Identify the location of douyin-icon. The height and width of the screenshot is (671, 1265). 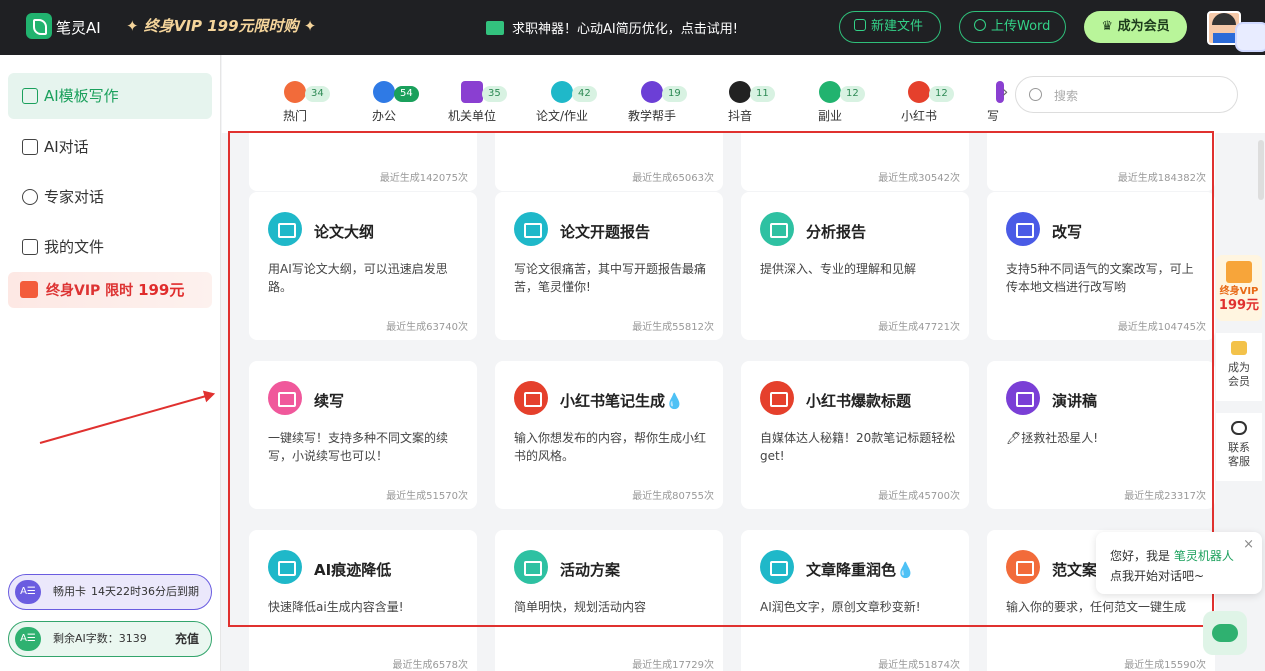
(740, 92).